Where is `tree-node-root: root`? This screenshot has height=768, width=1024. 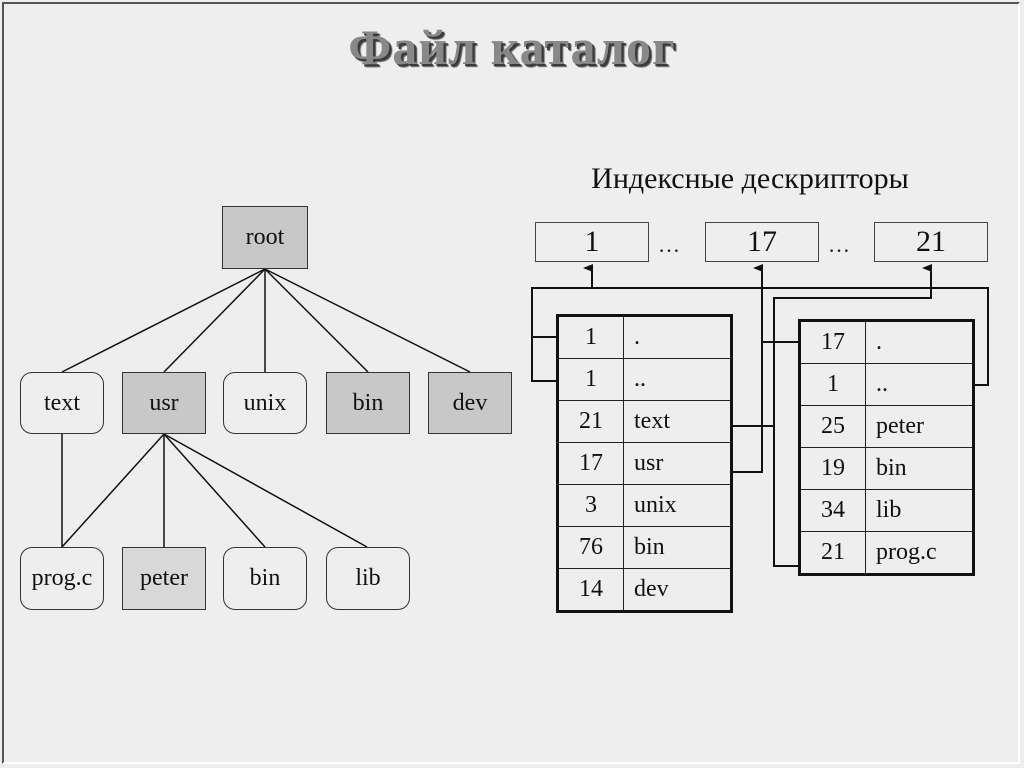
tree-node-root: root is located at coordinates (265, 237).